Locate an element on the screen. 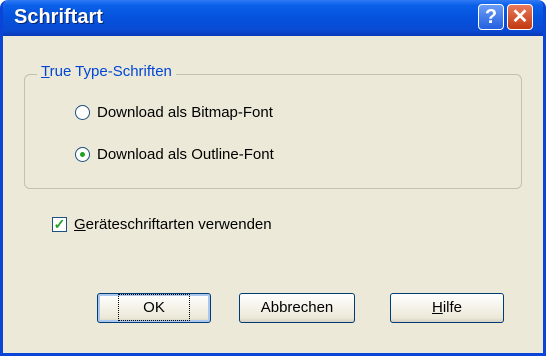 This screenshot has height=356, width=546. dialog-title: Schriftart is located at coordinates (58, 17).